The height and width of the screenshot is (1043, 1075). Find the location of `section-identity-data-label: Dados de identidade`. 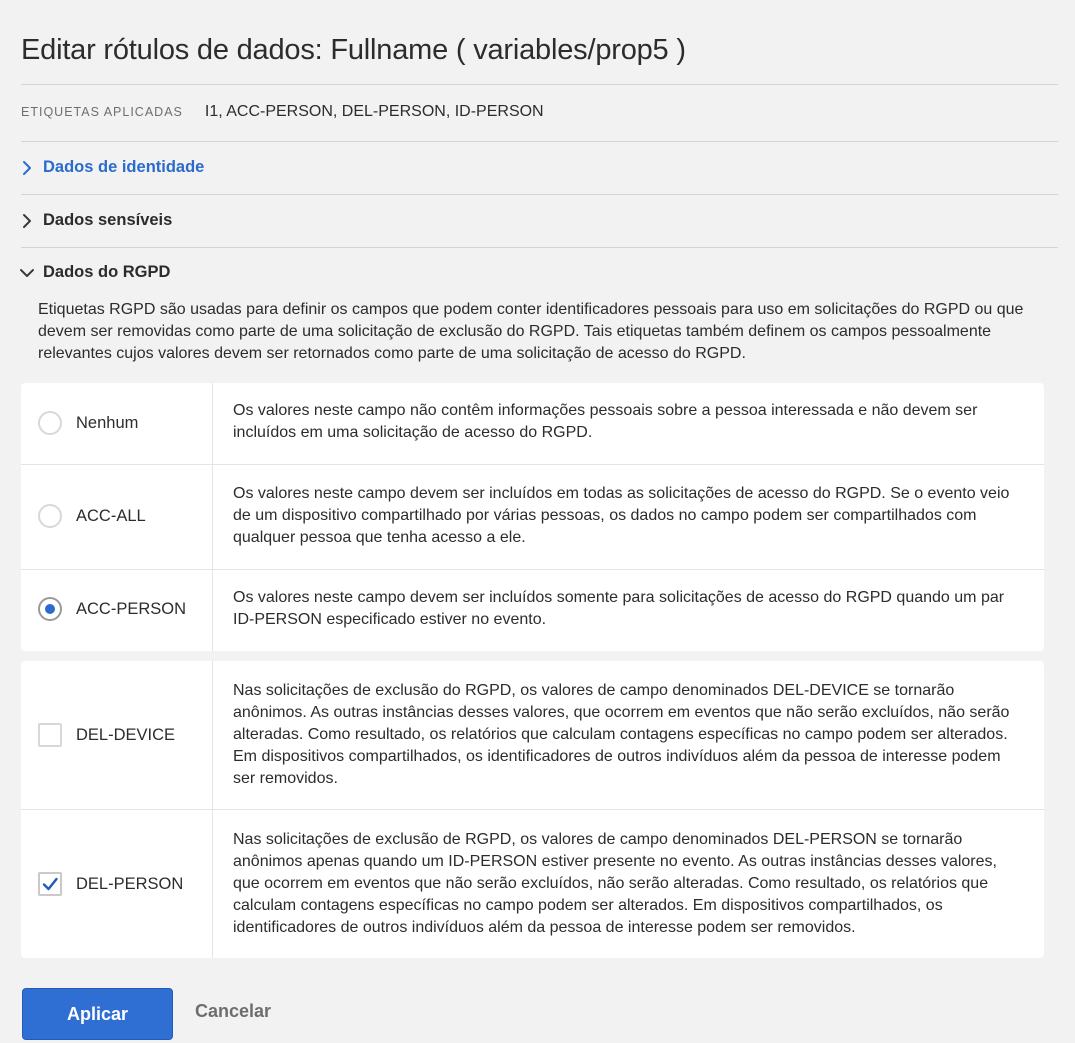

section-identity-data-label: Dados de identidade is located at coordinates (124, 167).